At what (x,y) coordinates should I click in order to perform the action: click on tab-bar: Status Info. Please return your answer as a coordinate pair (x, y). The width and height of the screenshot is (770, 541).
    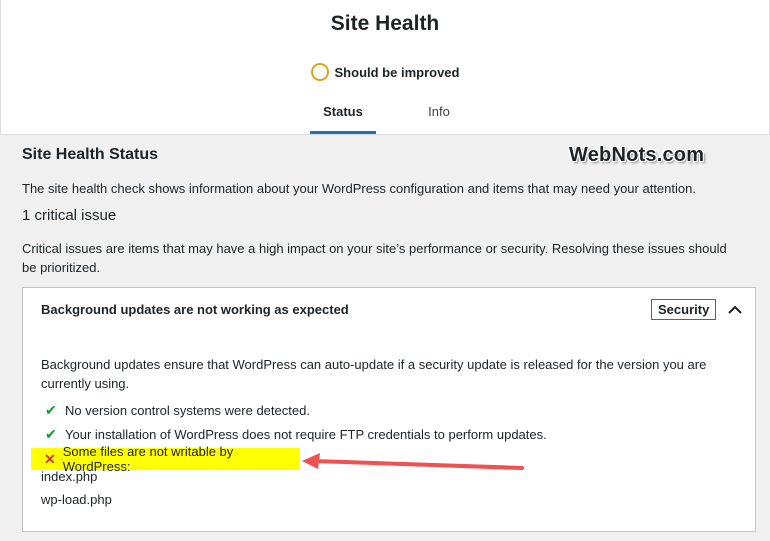
    Looking at the image, I should click on (385, 117).